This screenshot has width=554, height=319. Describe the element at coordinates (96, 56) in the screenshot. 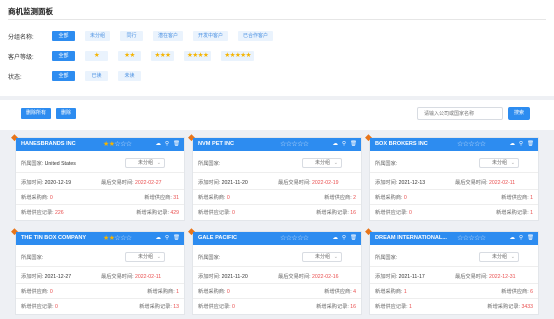

I see `filter-grade-1: ★` at that location.